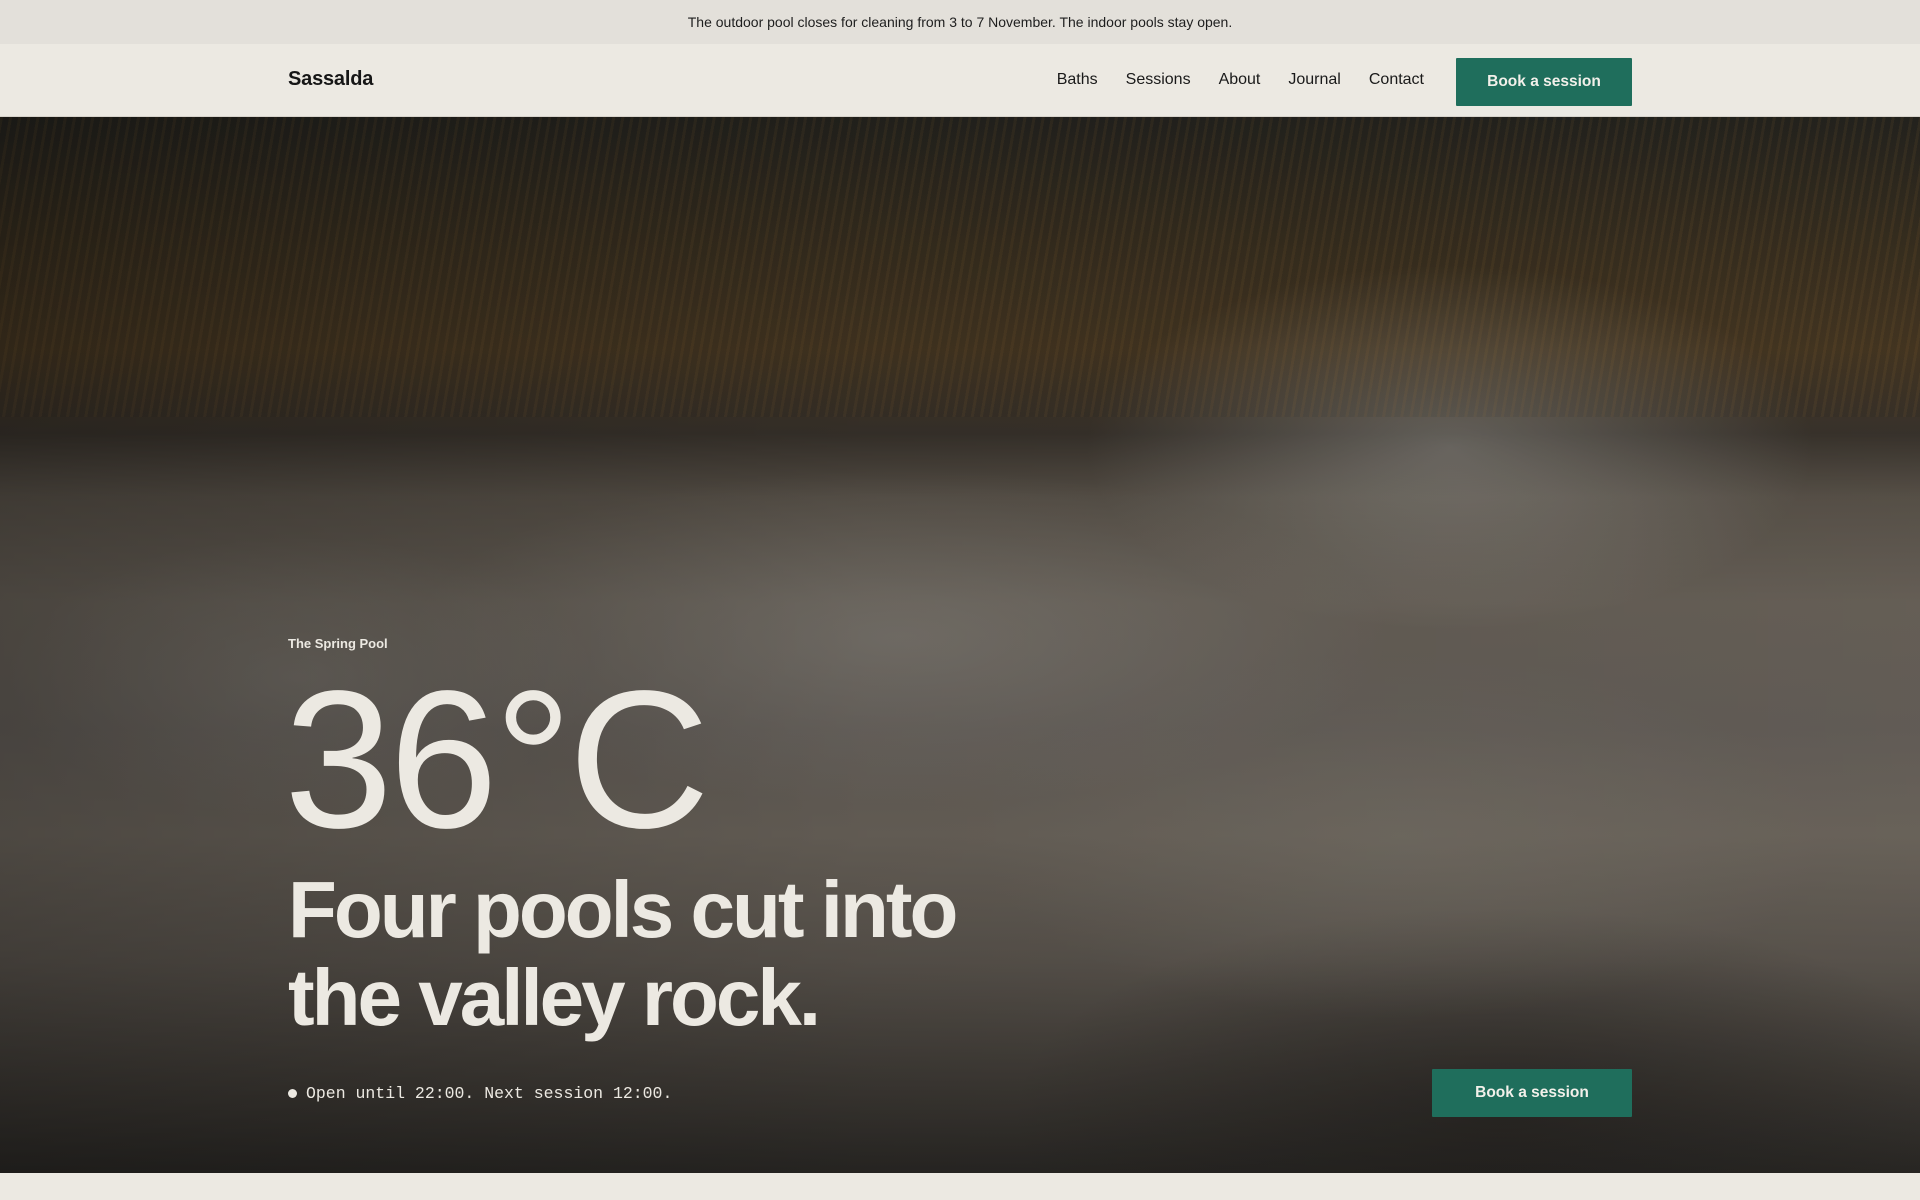  What do you see at coordinates (554, 997) in the screenshot?
I see `headline-line-2: the valley rock.` at bounding box center [554, 997].